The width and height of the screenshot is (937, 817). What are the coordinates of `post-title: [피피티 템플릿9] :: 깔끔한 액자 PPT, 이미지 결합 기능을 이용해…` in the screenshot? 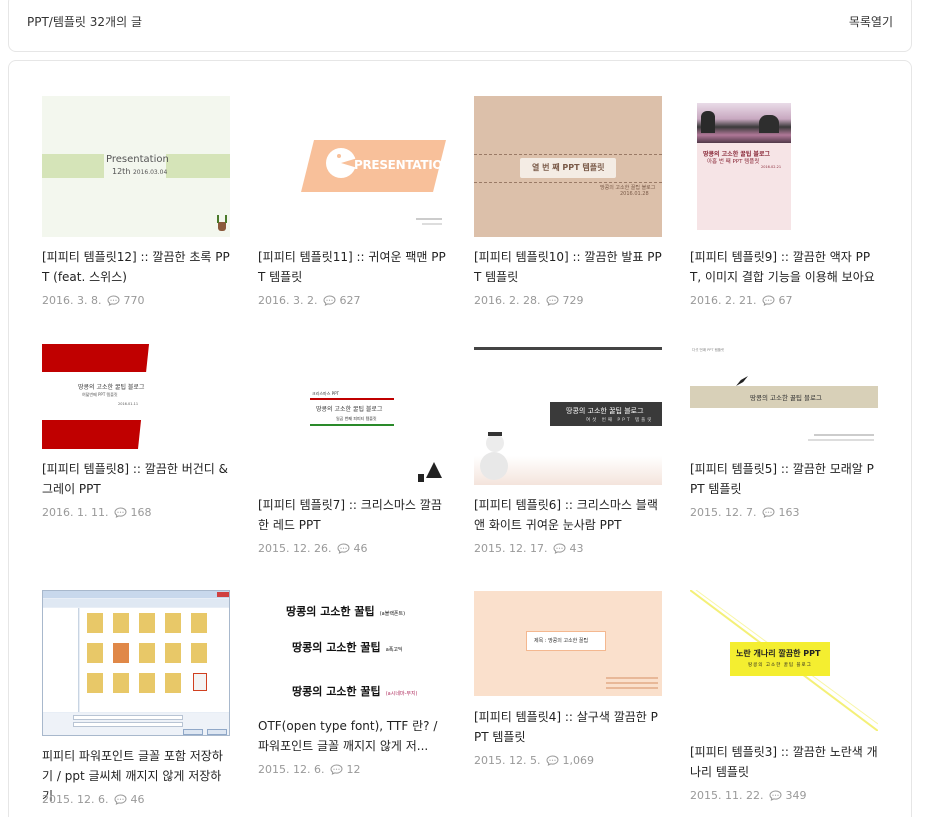 It's located at (784, 267).